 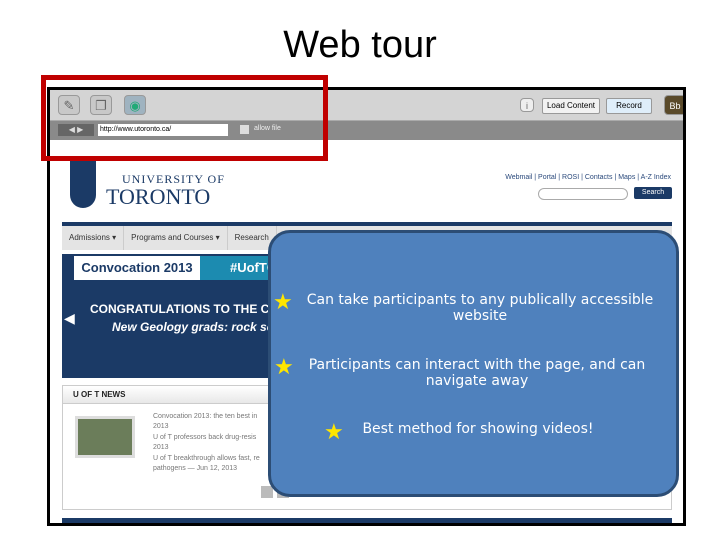 What do you see at coordinates (193, 327) in the screenshot?
I see `banner-subhead: New Geology grads: rock so` at bounding box center [193, 327].